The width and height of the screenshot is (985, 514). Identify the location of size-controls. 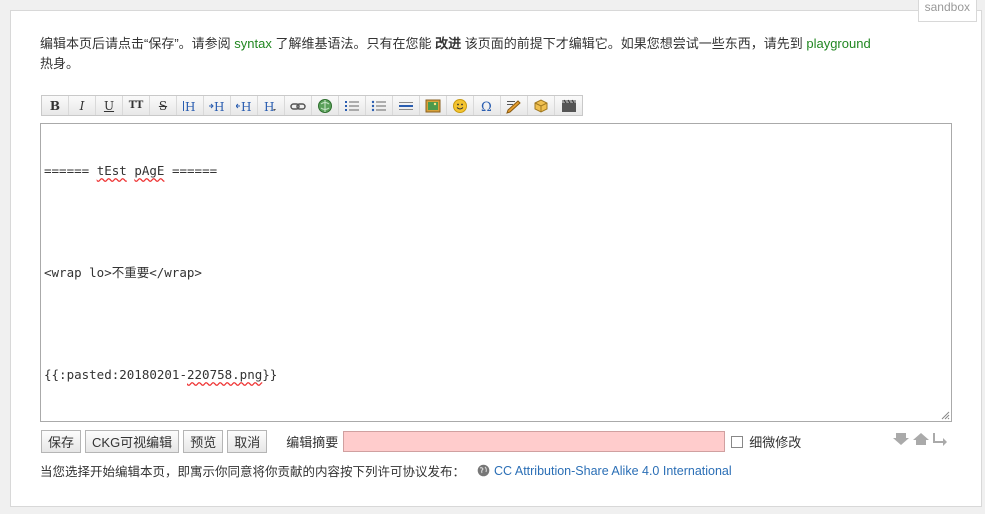
(920, 439).